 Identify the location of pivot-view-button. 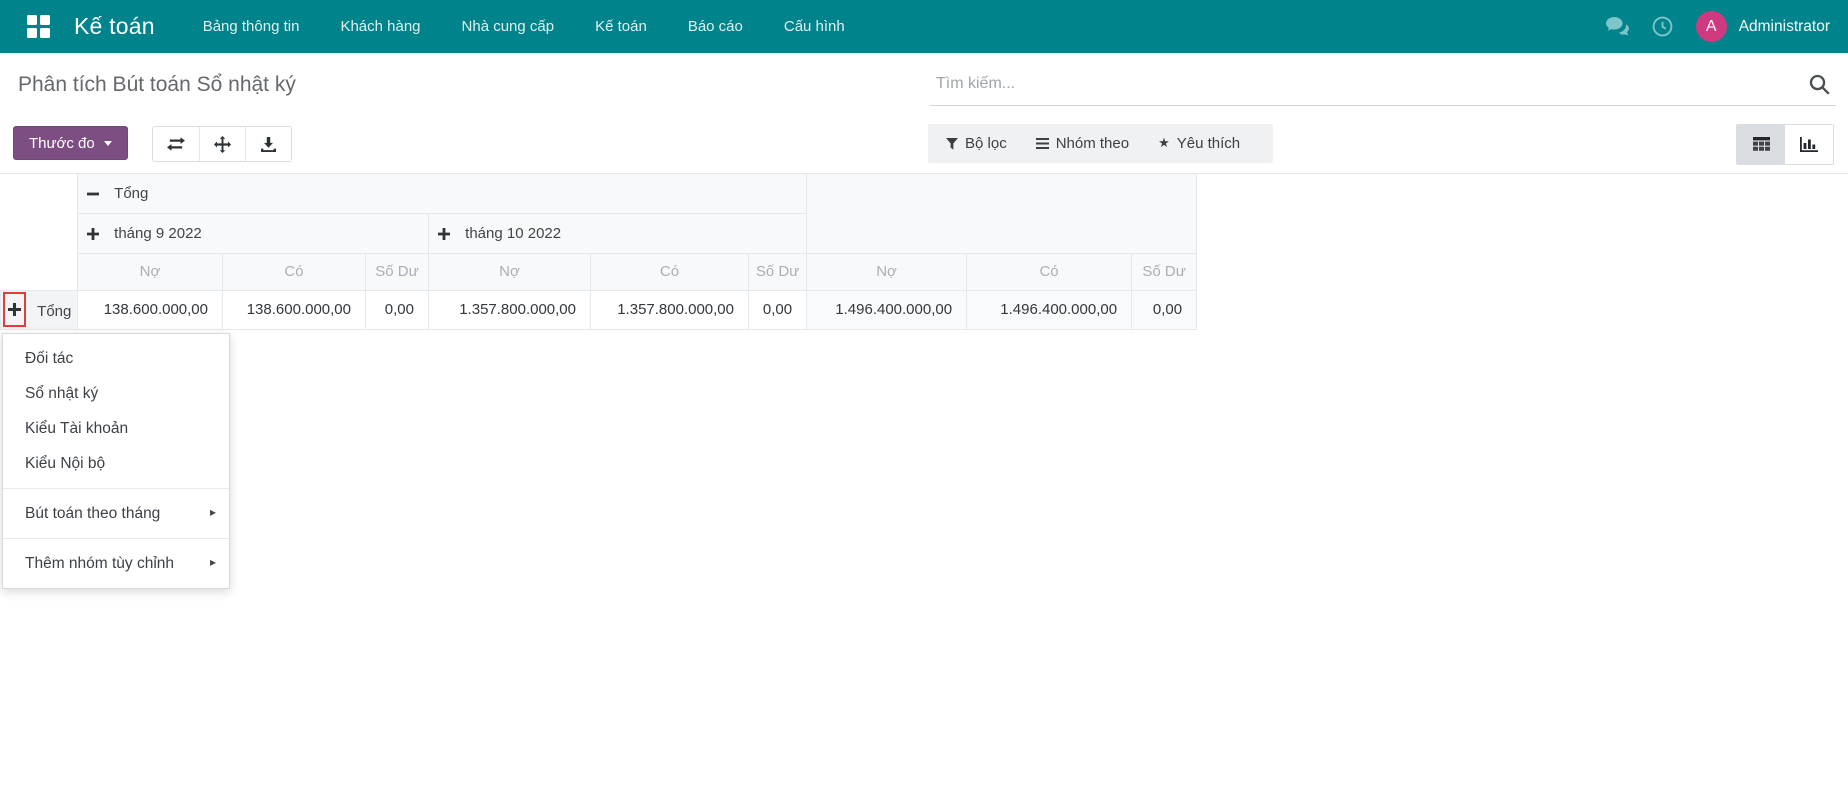
(1761, 144).